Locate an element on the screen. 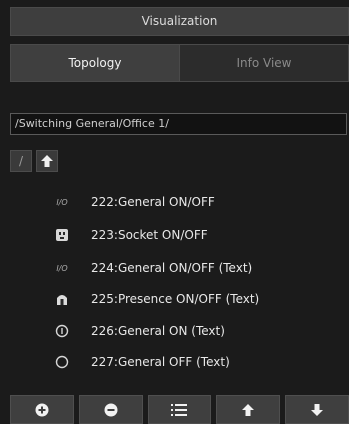 This screenshot has height=424, width=349. parent-folder-button is located at coordinates (47, 161).